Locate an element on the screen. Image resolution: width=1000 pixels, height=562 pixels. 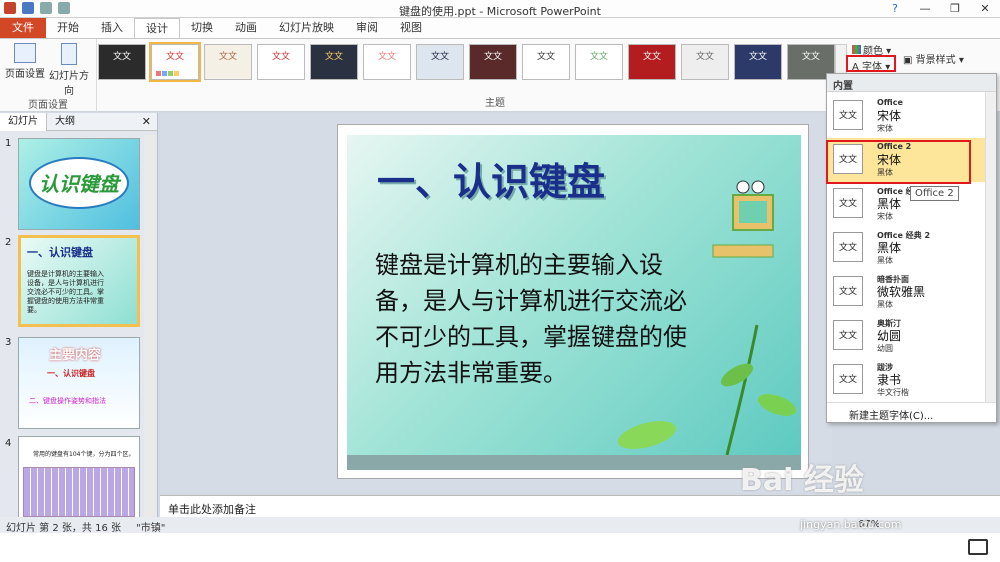
tab-animations: 动画 is located at coordinates (246, 28).